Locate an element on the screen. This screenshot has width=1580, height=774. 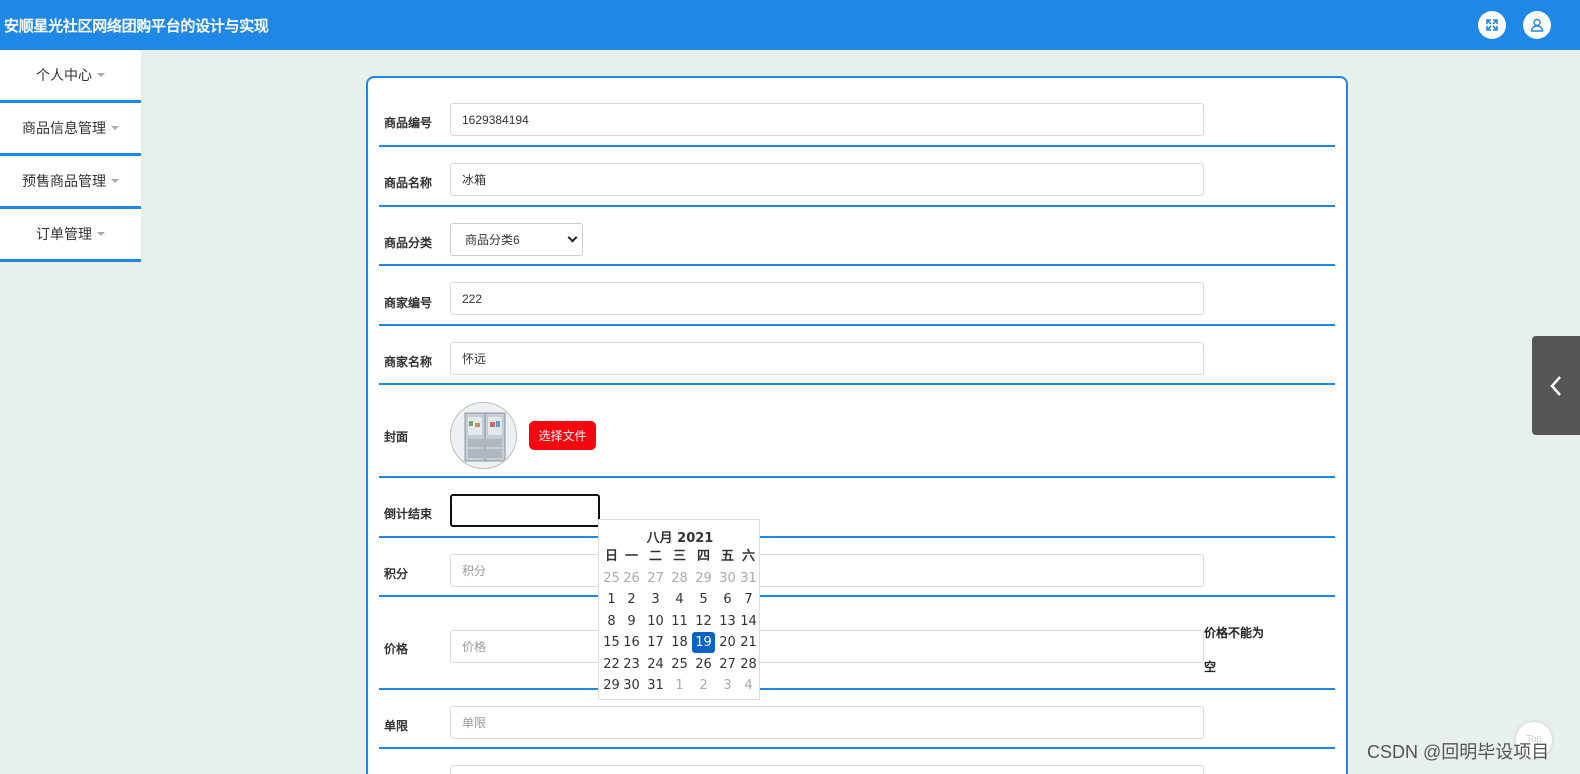
field-label: 商家编号 is located at coordinates (408, 303).